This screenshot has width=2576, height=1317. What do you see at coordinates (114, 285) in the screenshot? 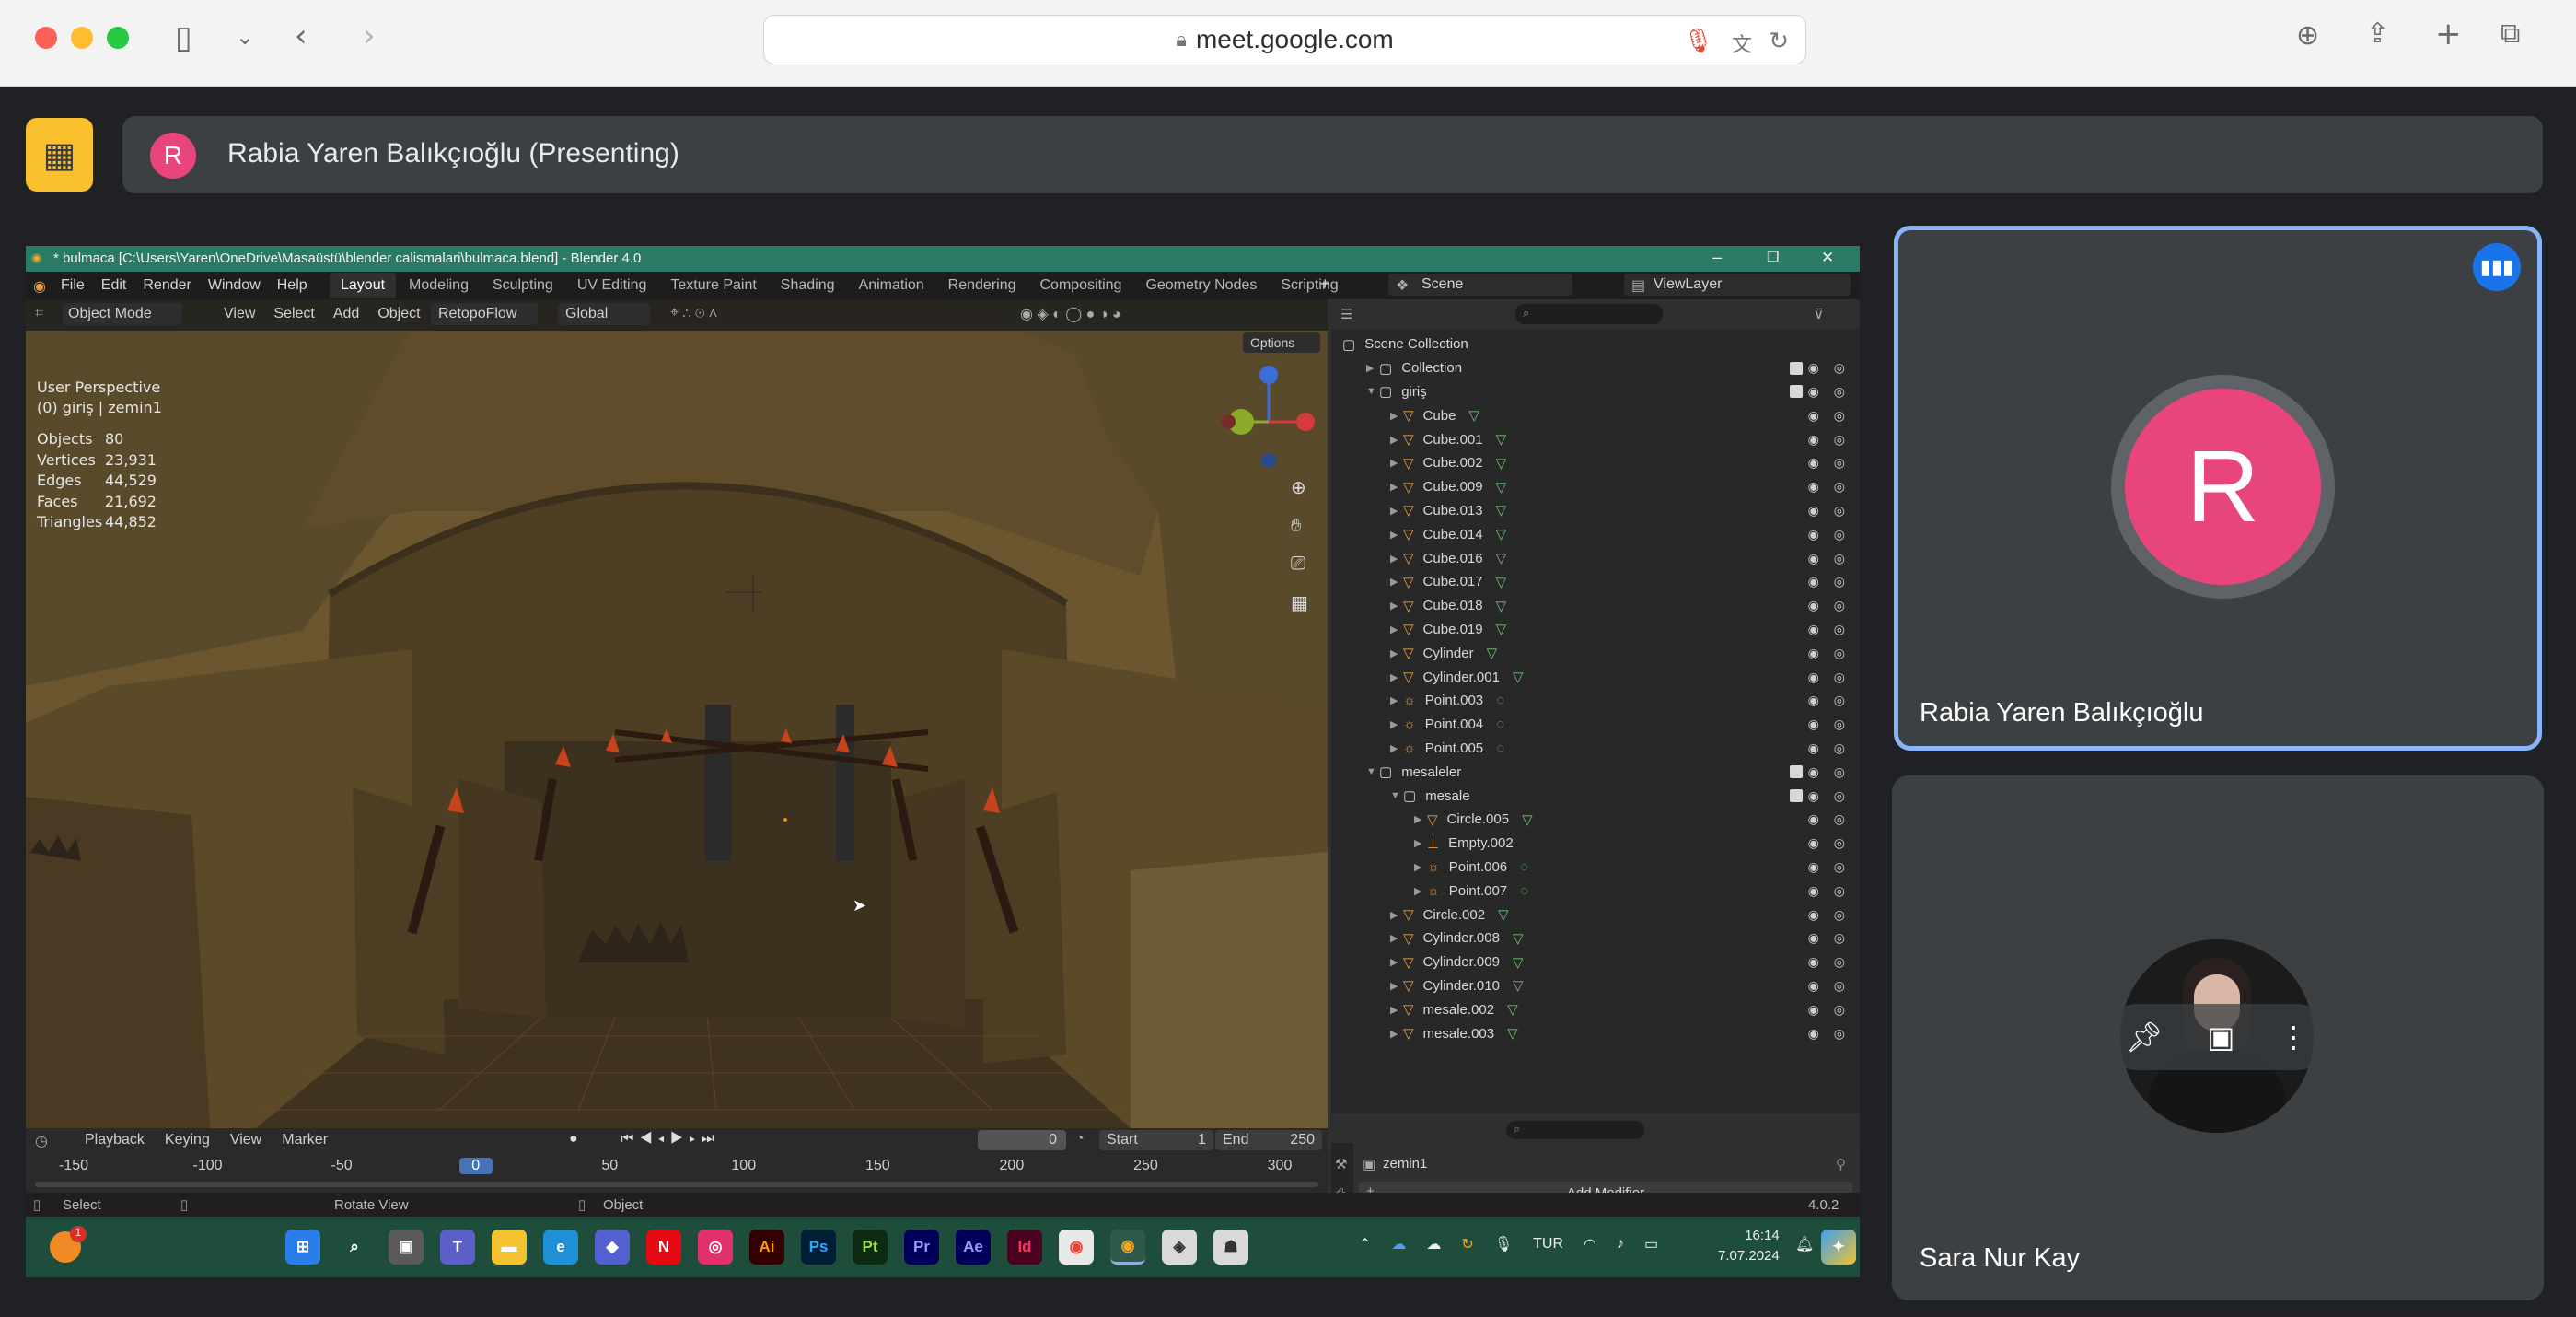
I see `menu-edit: Edit` at bounding box center [114, 285].